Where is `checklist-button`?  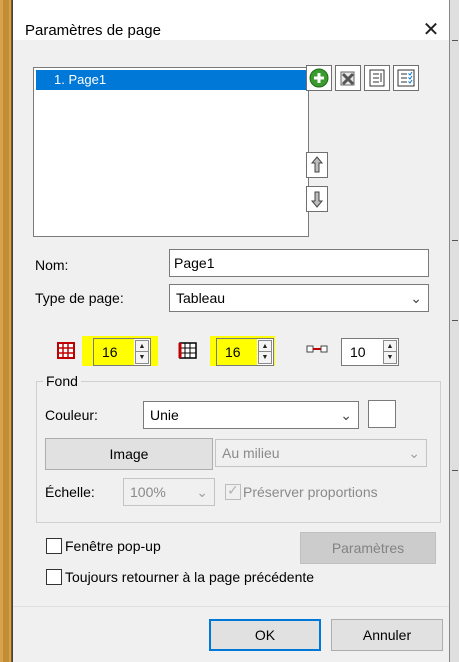 checklist-button is located at coordinates (406, 78).